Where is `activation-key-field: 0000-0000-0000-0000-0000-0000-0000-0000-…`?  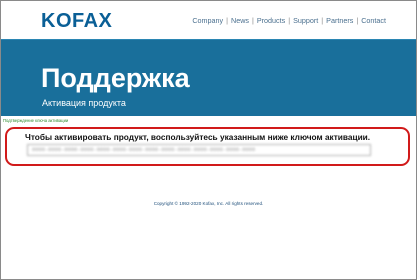 activation-key-field: 0000-0000-0000-0000-0000-0000-0000-0000-… is located at coordinates (199, 150).